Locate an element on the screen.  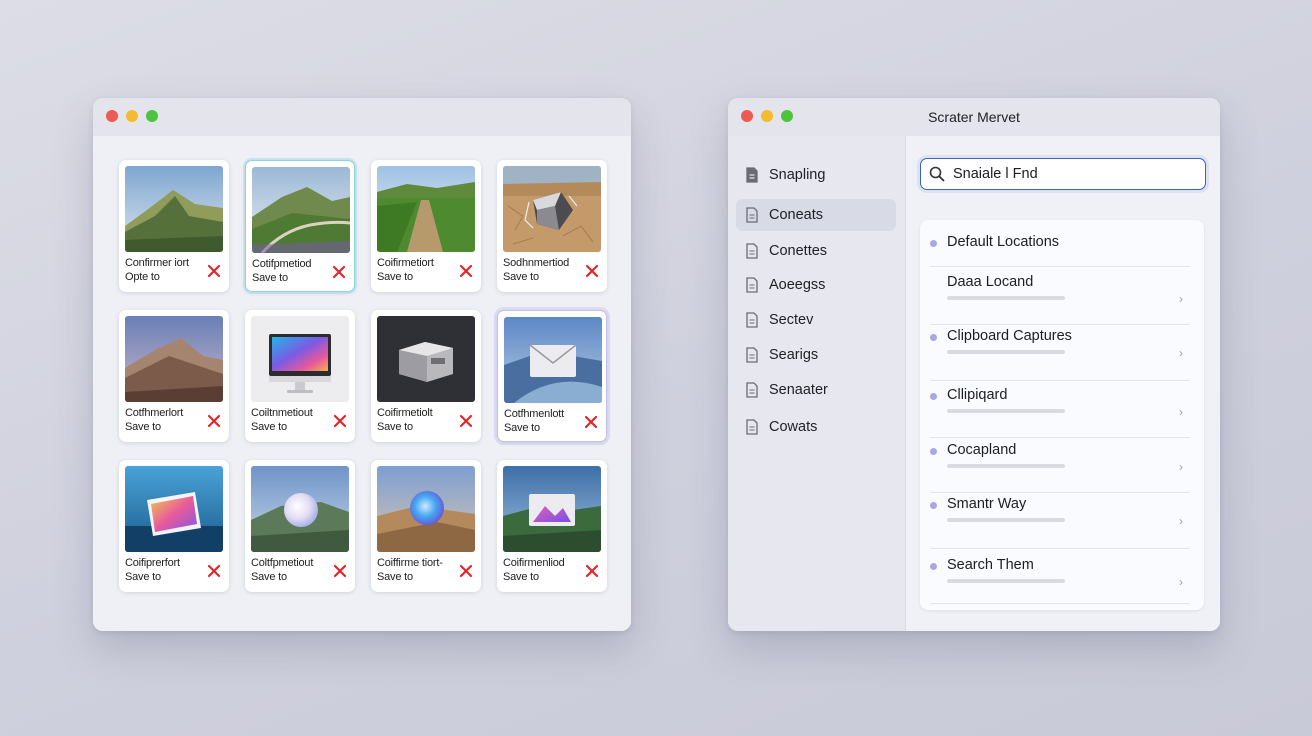
image-card: Coifirmetiolt Save to is located at coordinates (426, 376).